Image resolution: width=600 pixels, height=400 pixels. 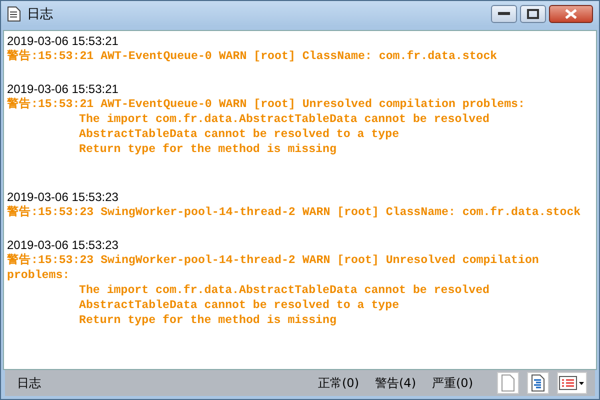 What do you see at coordinates (14, 14) in the screenshot?
I see `document-icon` at bounding box center [14, 14].